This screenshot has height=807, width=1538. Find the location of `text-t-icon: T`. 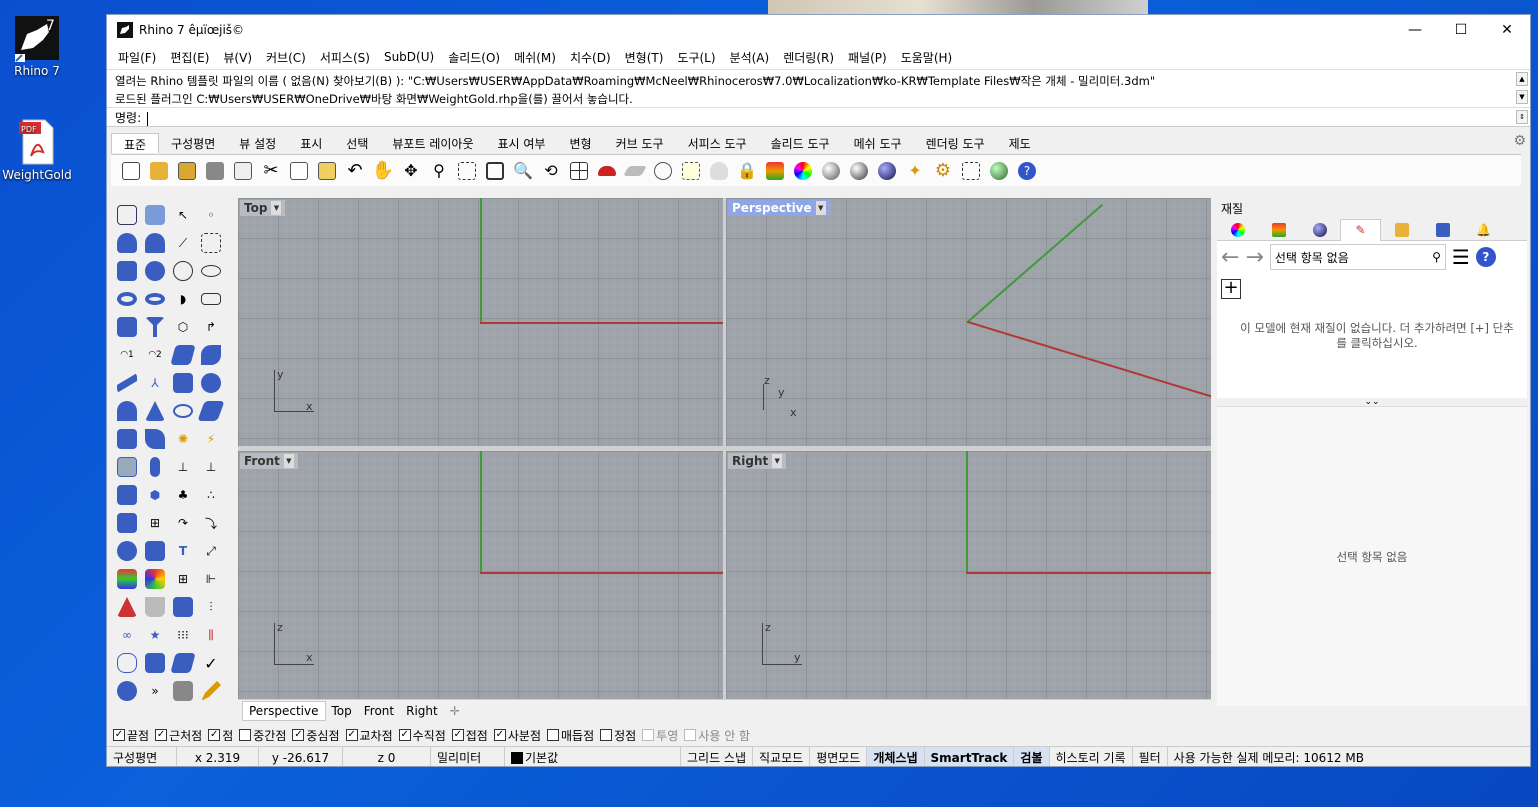

text-t-icon: T is located at coordinates (183, 551).